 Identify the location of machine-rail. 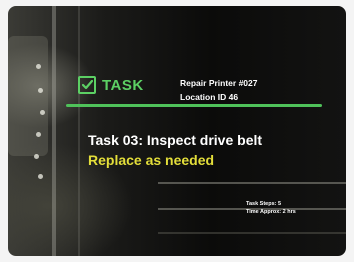
(54, 131).